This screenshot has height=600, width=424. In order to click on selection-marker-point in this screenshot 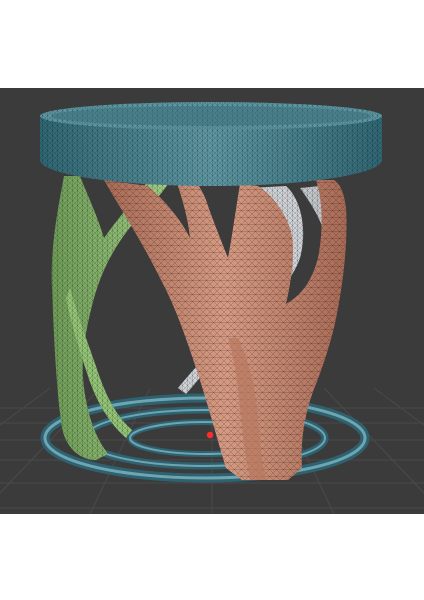, I will do `click(210, 435)`.